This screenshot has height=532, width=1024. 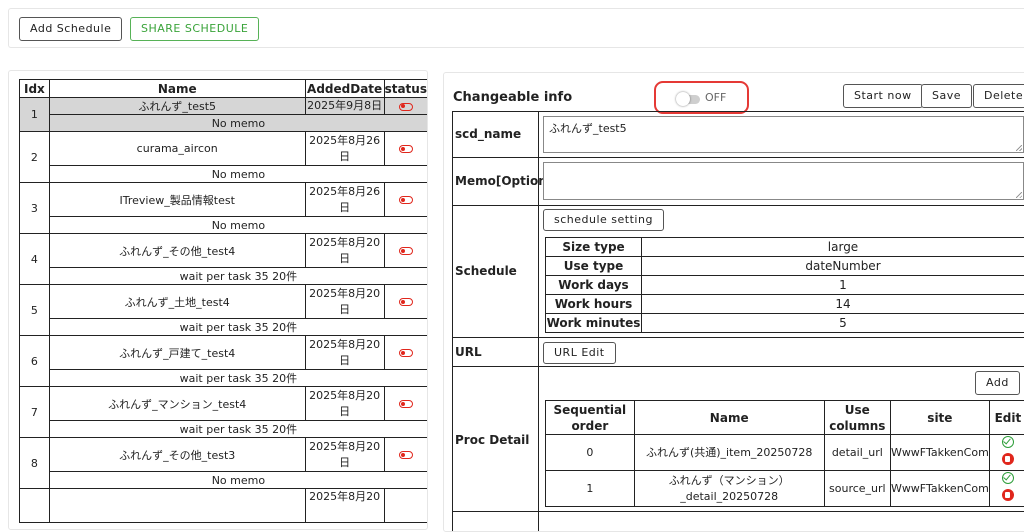 What do you see at coordinates (177, 353) in the screenshot?
I see `row-name: ふれんず_戸建て_test4` at bounding box center [177, 353].